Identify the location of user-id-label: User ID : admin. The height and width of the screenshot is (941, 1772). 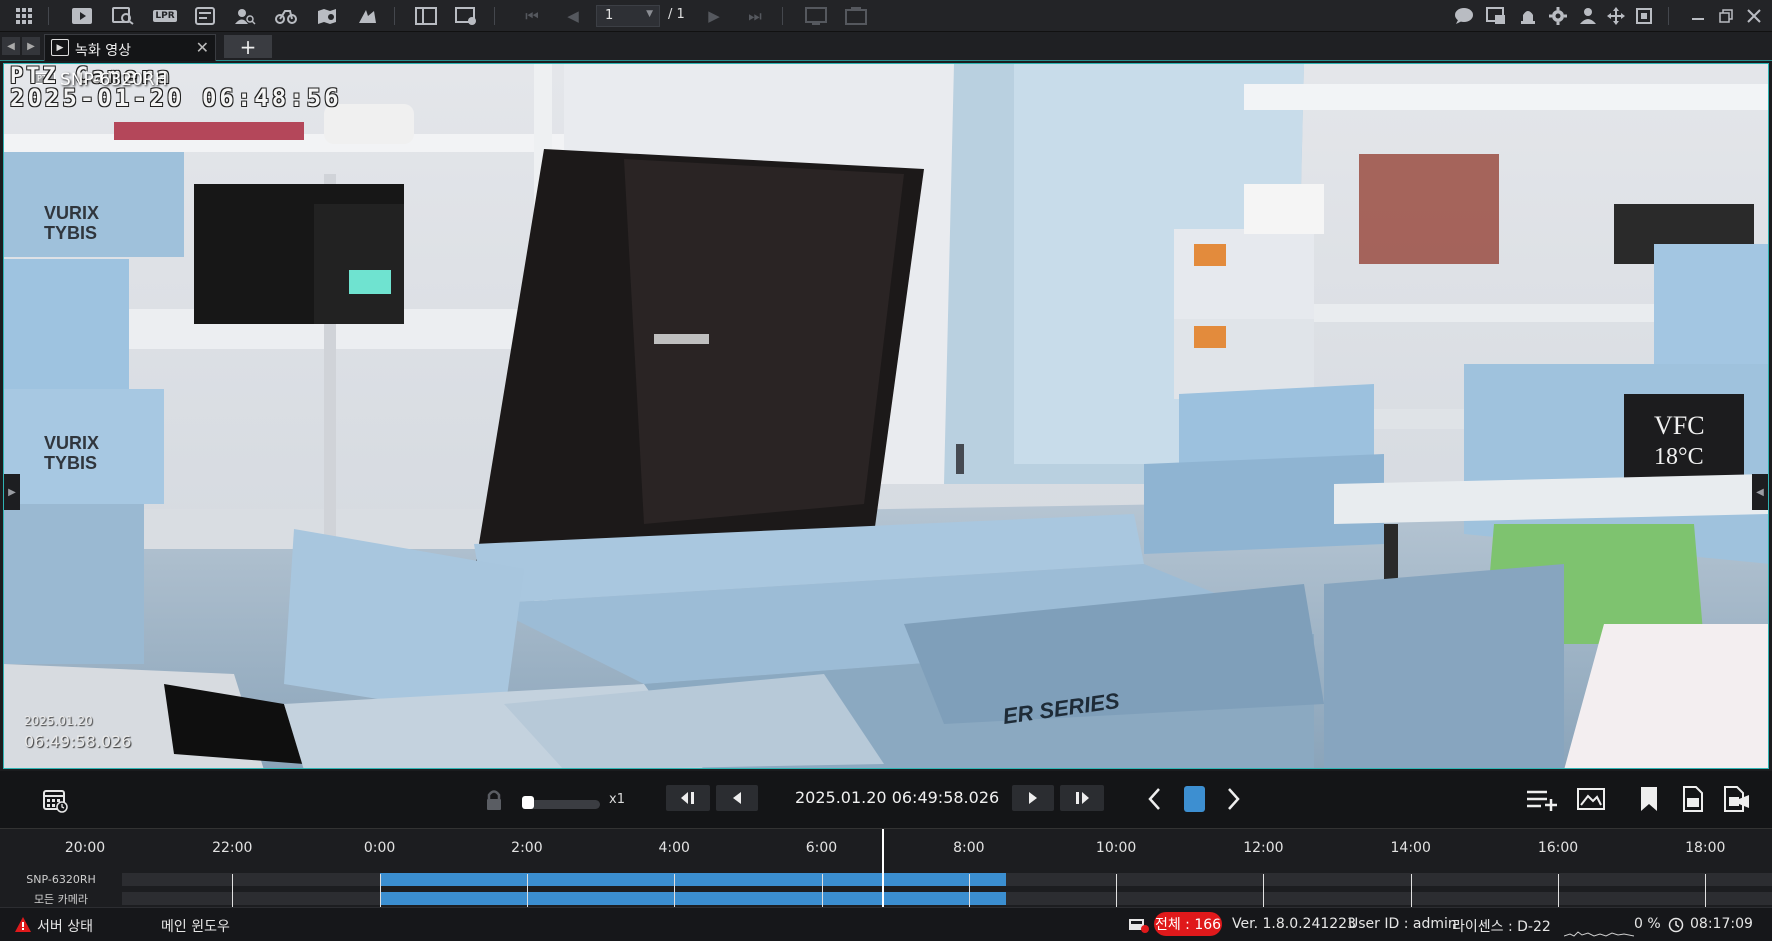
(1402, 924).